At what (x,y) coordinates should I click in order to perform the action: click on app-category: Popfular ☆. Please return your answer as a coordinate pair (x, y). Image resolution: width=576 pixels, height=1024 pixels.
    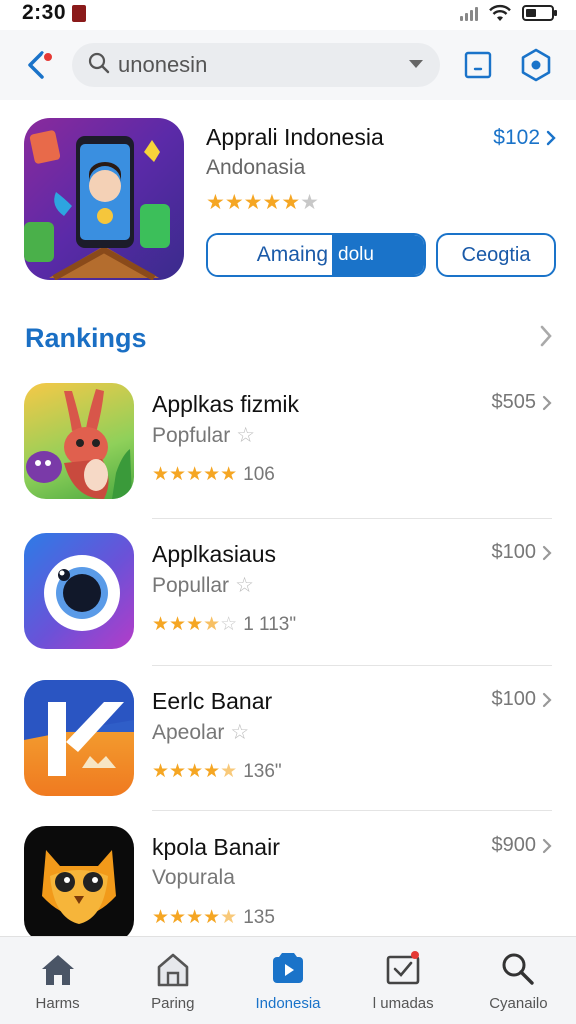
    Looking at the image, I should click on (203, 435).